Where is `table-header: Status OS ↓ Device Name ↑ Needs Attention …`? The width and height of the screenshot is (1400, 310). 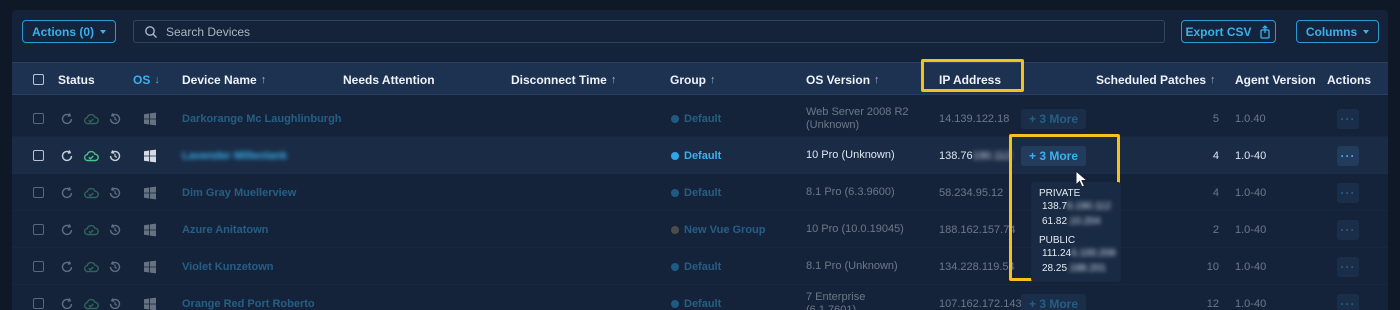 table-header: Status OS ↓ Device Name ↑ Needs Attention … is located at coordinates (700, 78).